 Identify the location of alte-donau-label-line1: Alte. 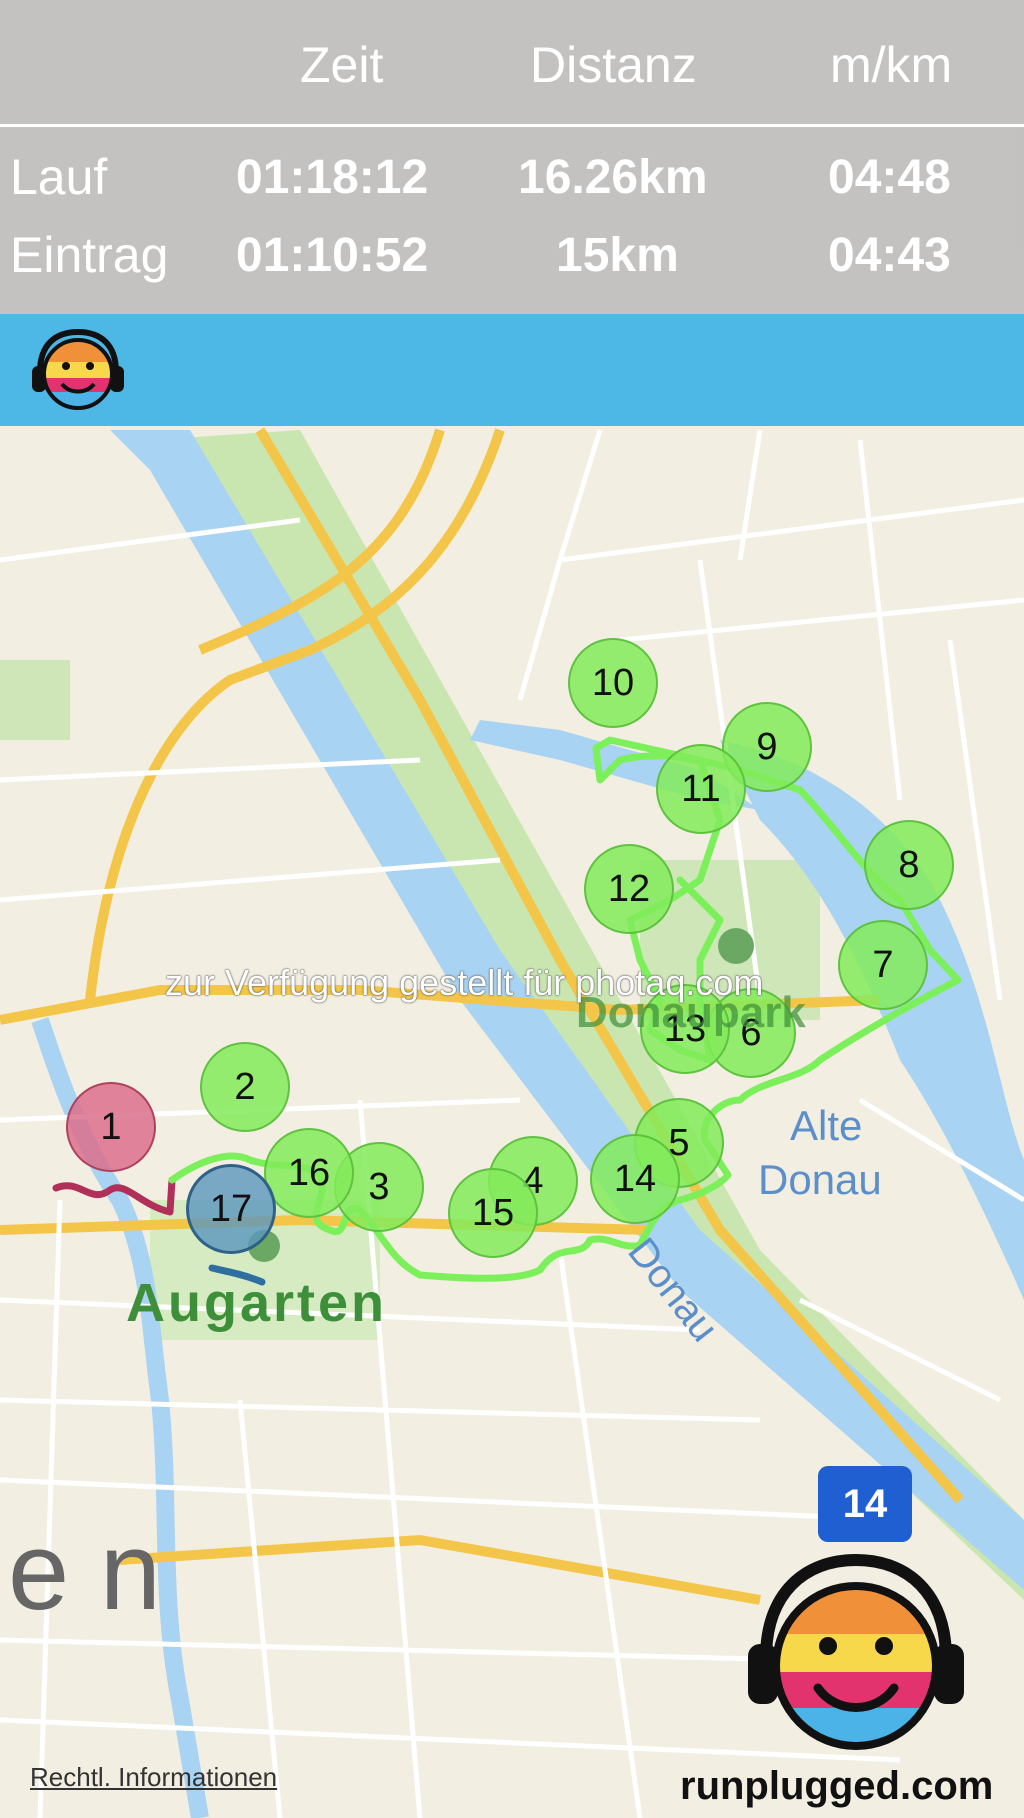
(826, 1125).